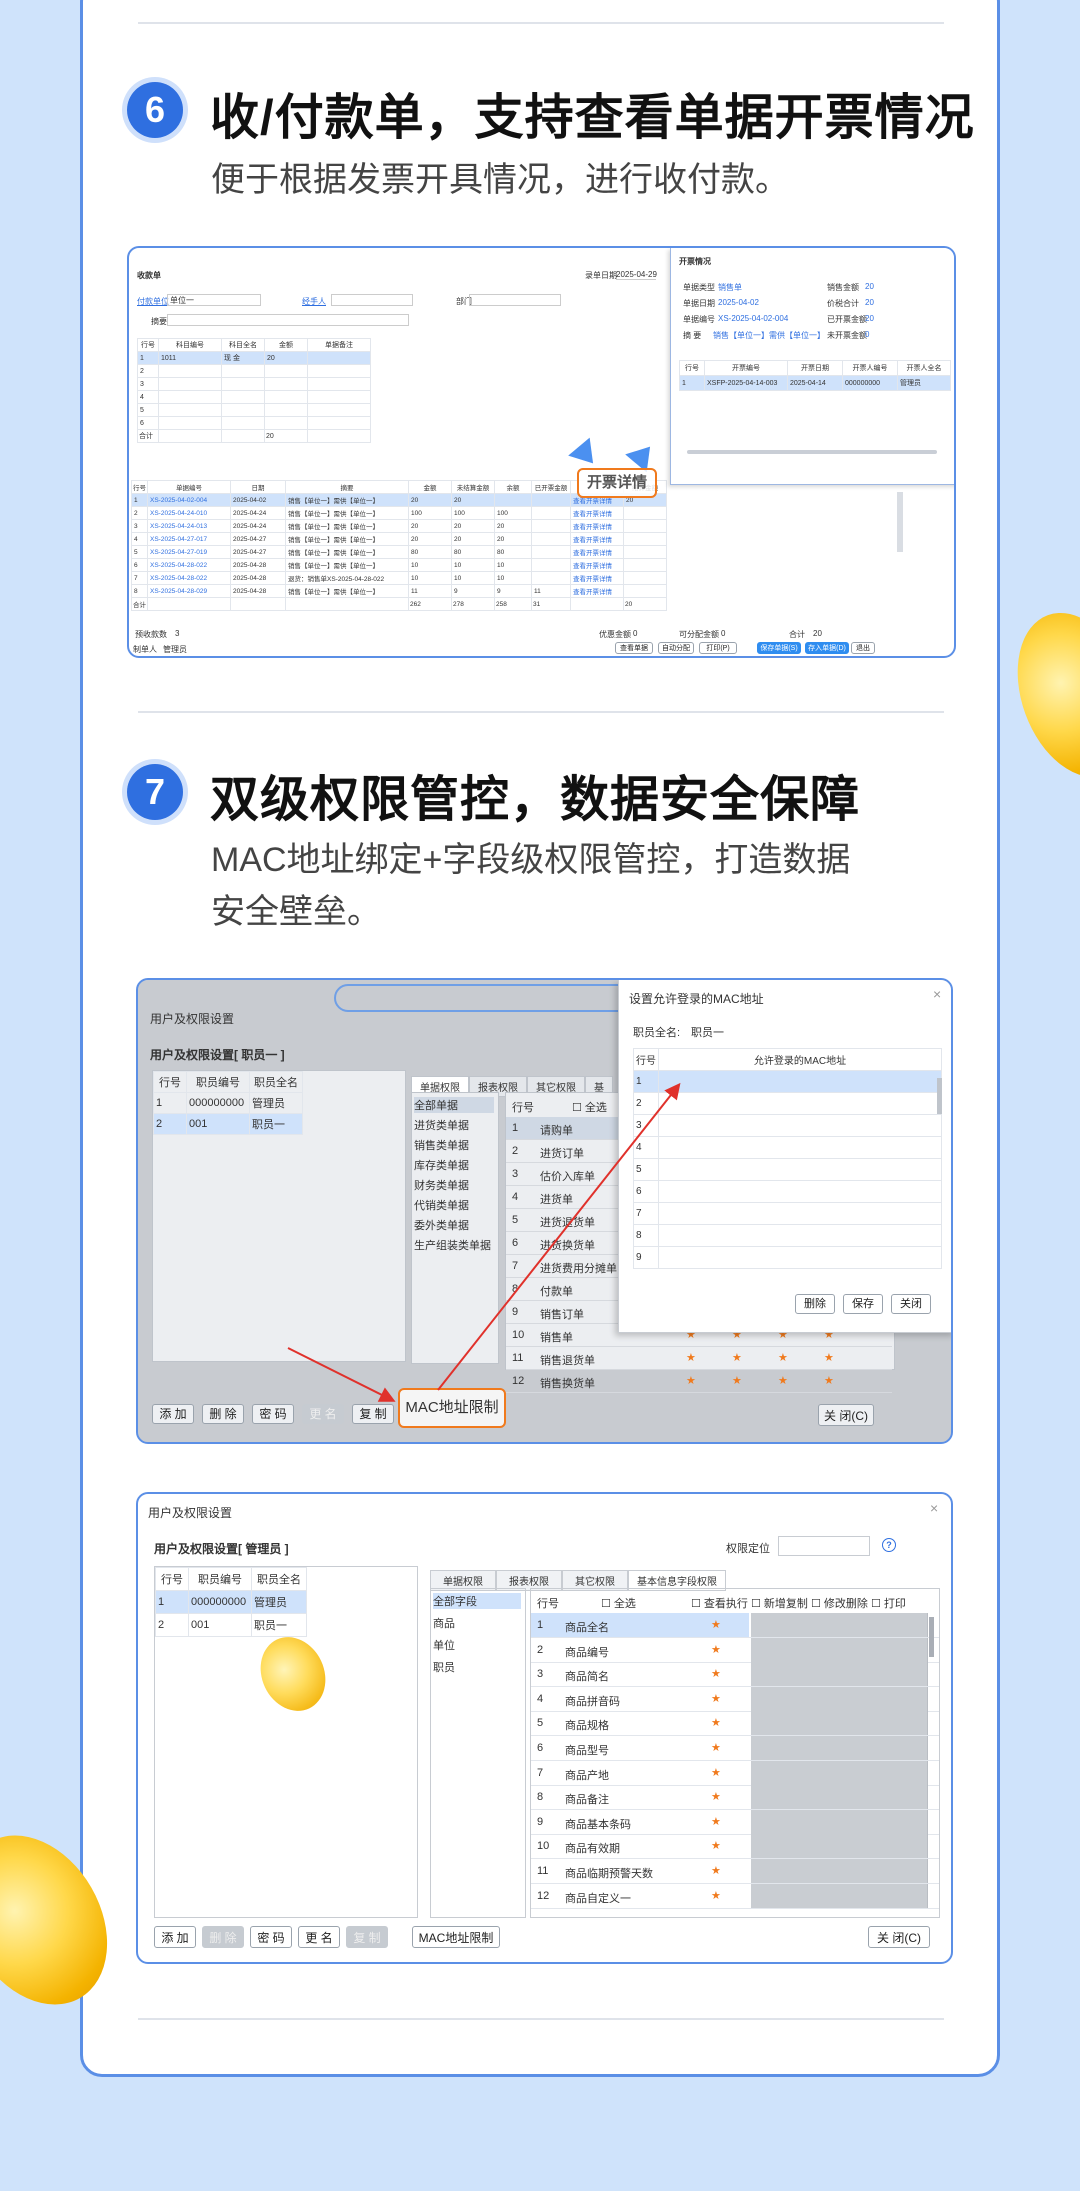  What do you see at coordinates (148, 423) in the screenshot?
I see `table-cell: 6` at bounding box center [148, 423].